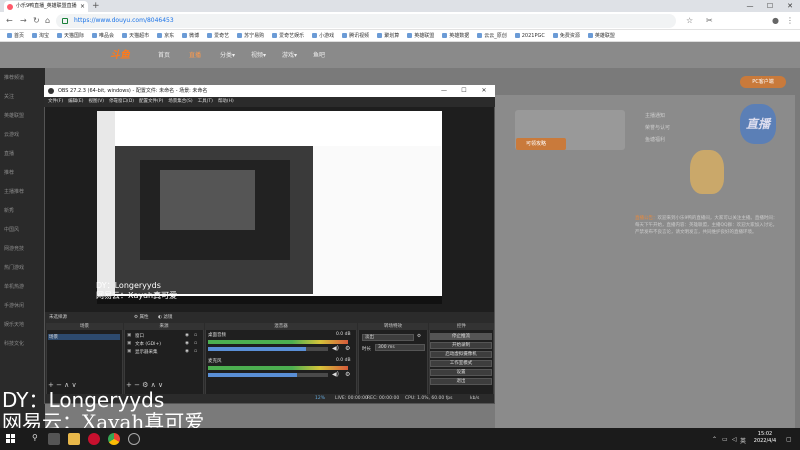 This screenshot has height=450, width=800. Describe the element at coordinates (388, 337) in the screenshot. I see `transition-select: 淡出` at that location.